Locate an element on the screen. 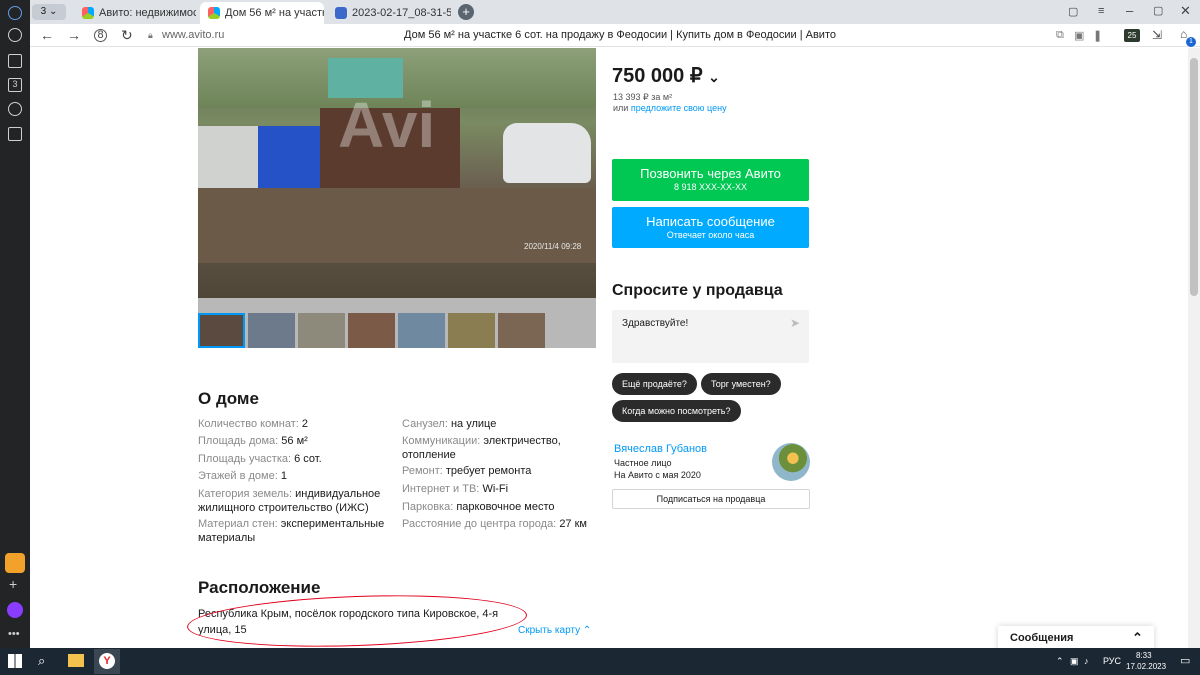 This screenshot has width=1200, height=675. more-icon: ••• is located at coordinates (14, 634).